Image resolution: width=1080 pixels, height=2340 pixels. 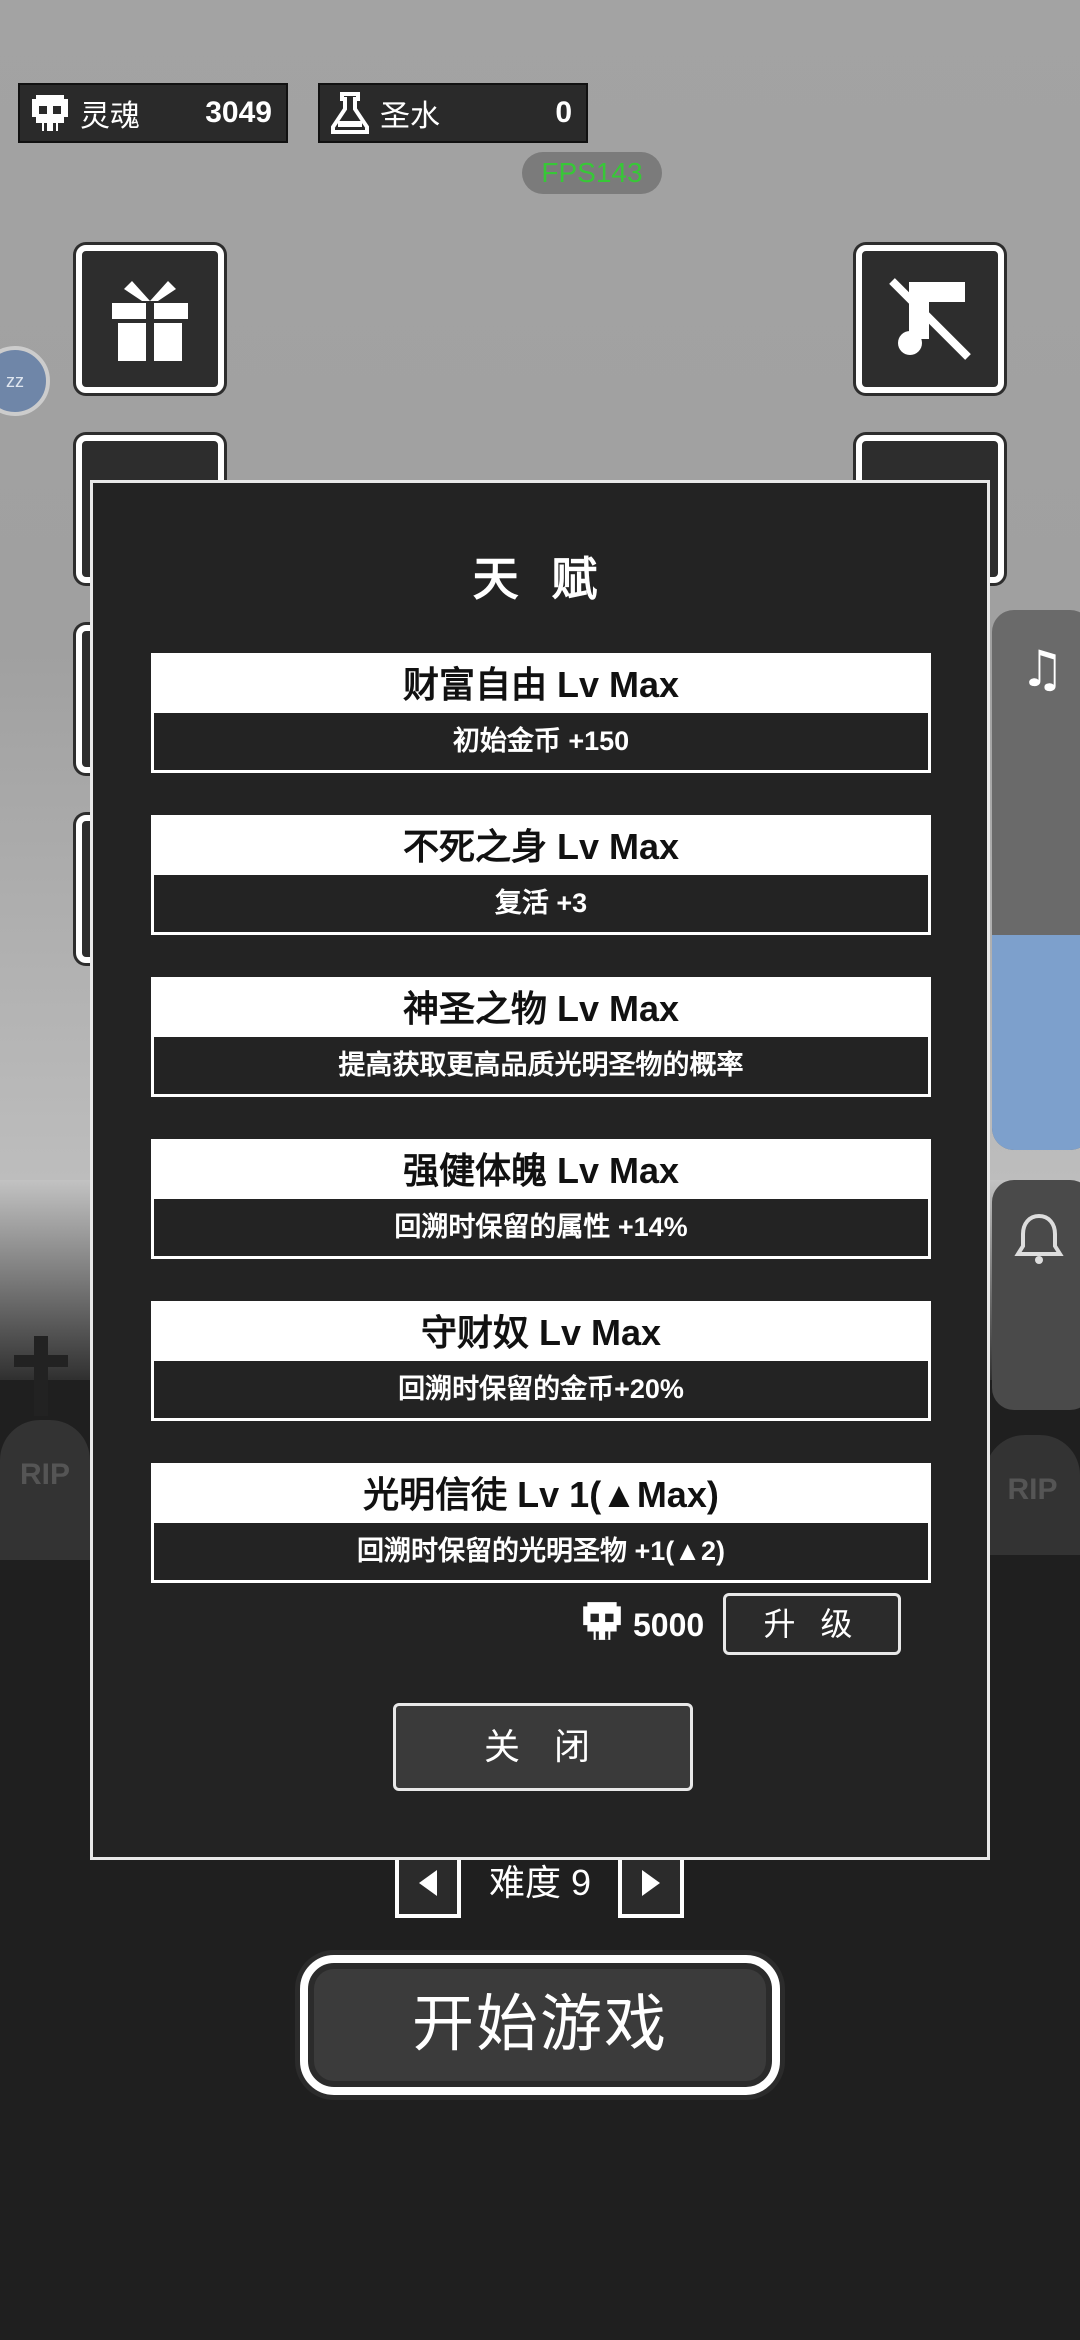 I want to click on right-notification-panel, so click(x=1036, y=1295).